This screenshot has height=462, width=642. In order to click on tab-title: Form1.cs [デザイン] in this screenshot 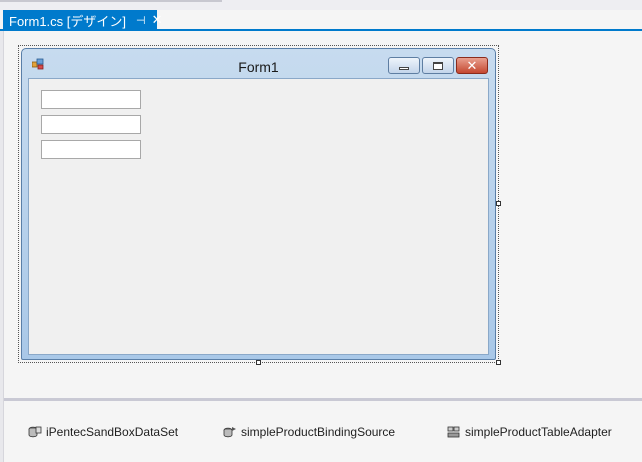, I will do `click(68, 21)`.